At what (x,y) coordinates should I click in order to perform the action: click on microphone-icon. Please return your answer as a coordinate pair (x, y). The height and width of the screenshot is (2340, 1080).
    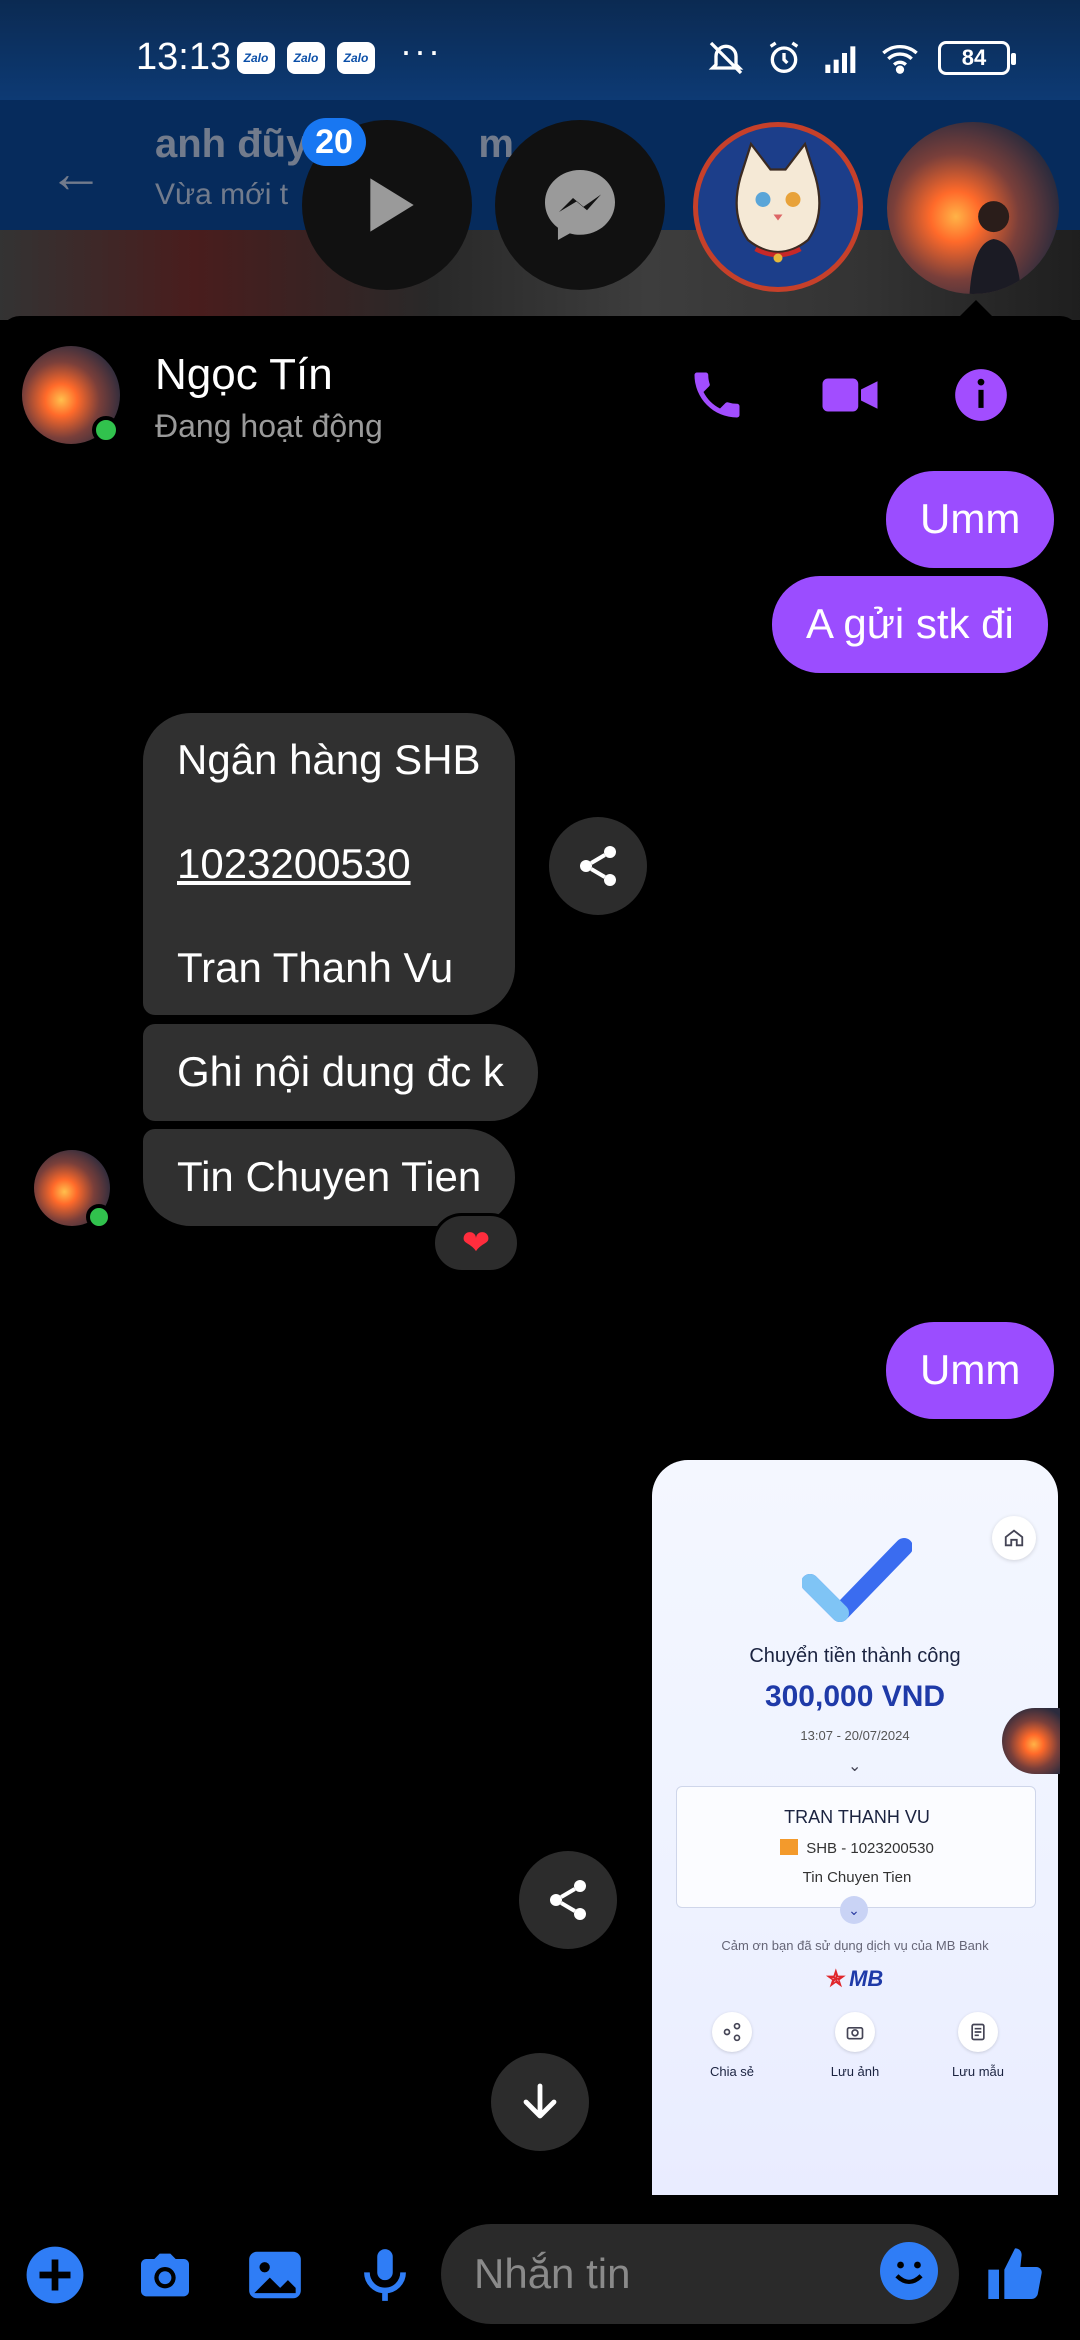
    Looking at the image, I should click on (385, 2275).